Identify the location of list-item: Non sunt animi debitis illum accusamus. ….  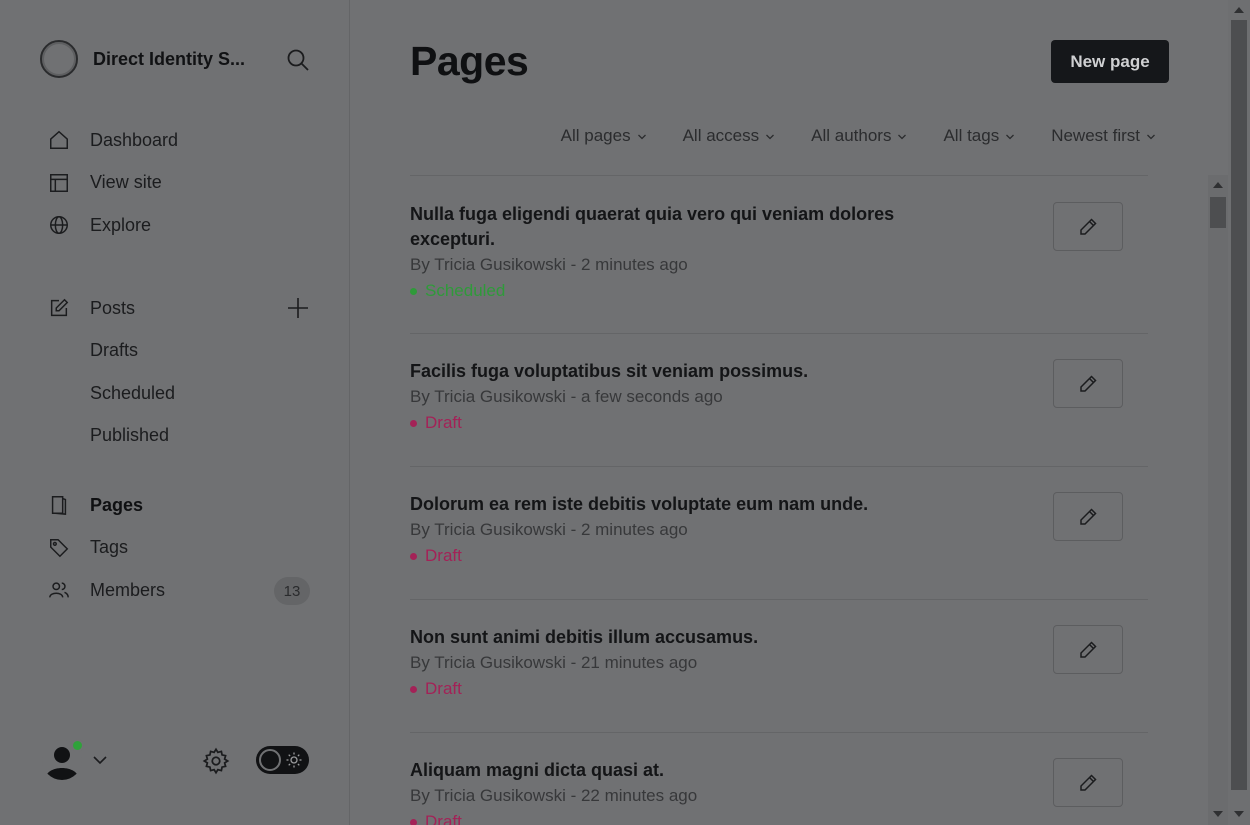
(779, 666).